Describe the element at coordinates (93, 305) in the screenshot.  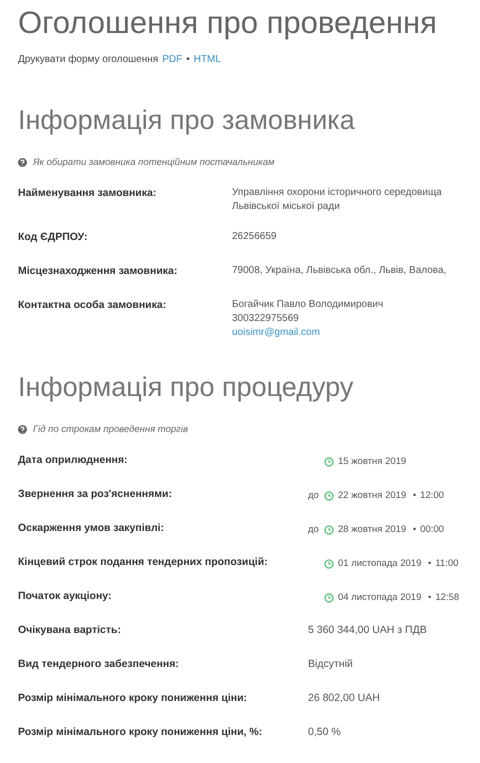
I see `field-label: Контактна особа замовника:` at that location.